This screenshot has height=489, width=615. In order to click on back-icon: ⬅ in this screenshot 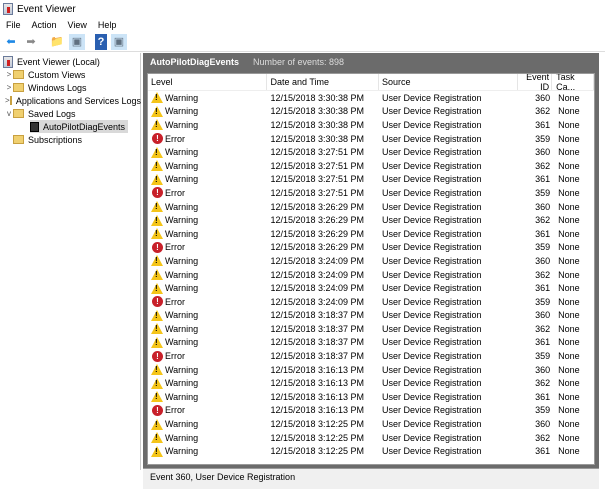, I will do `click(11, 42)`.